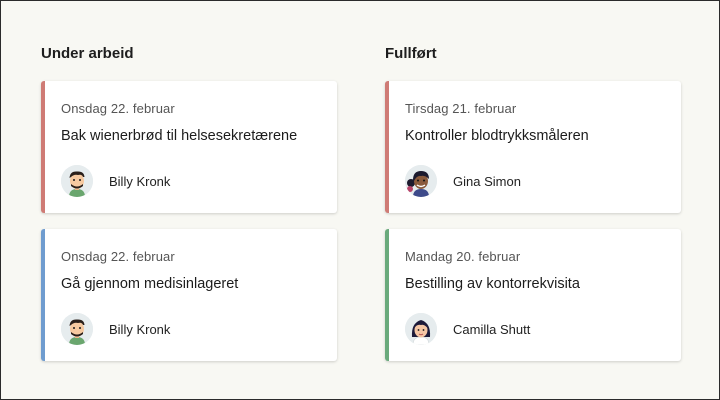  Describe the element at coordinates (179, 136) in the screenshot. I see `task-title: Bak wienerbrød til helsesekretærene` at that location.